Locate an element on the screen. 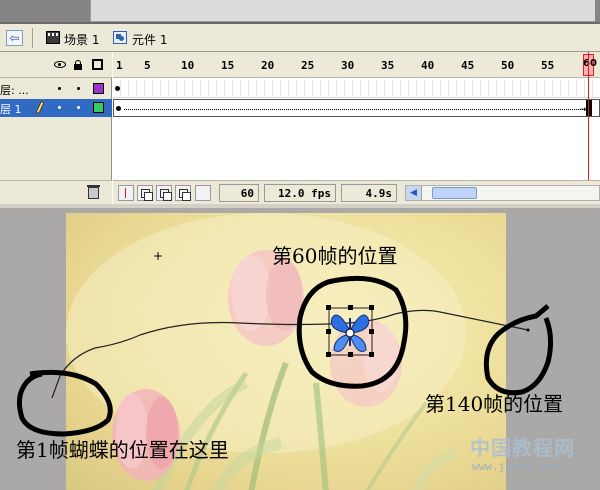 This screenshot has width=600, height=490. lock-icon is located at coordinates (78, 65).